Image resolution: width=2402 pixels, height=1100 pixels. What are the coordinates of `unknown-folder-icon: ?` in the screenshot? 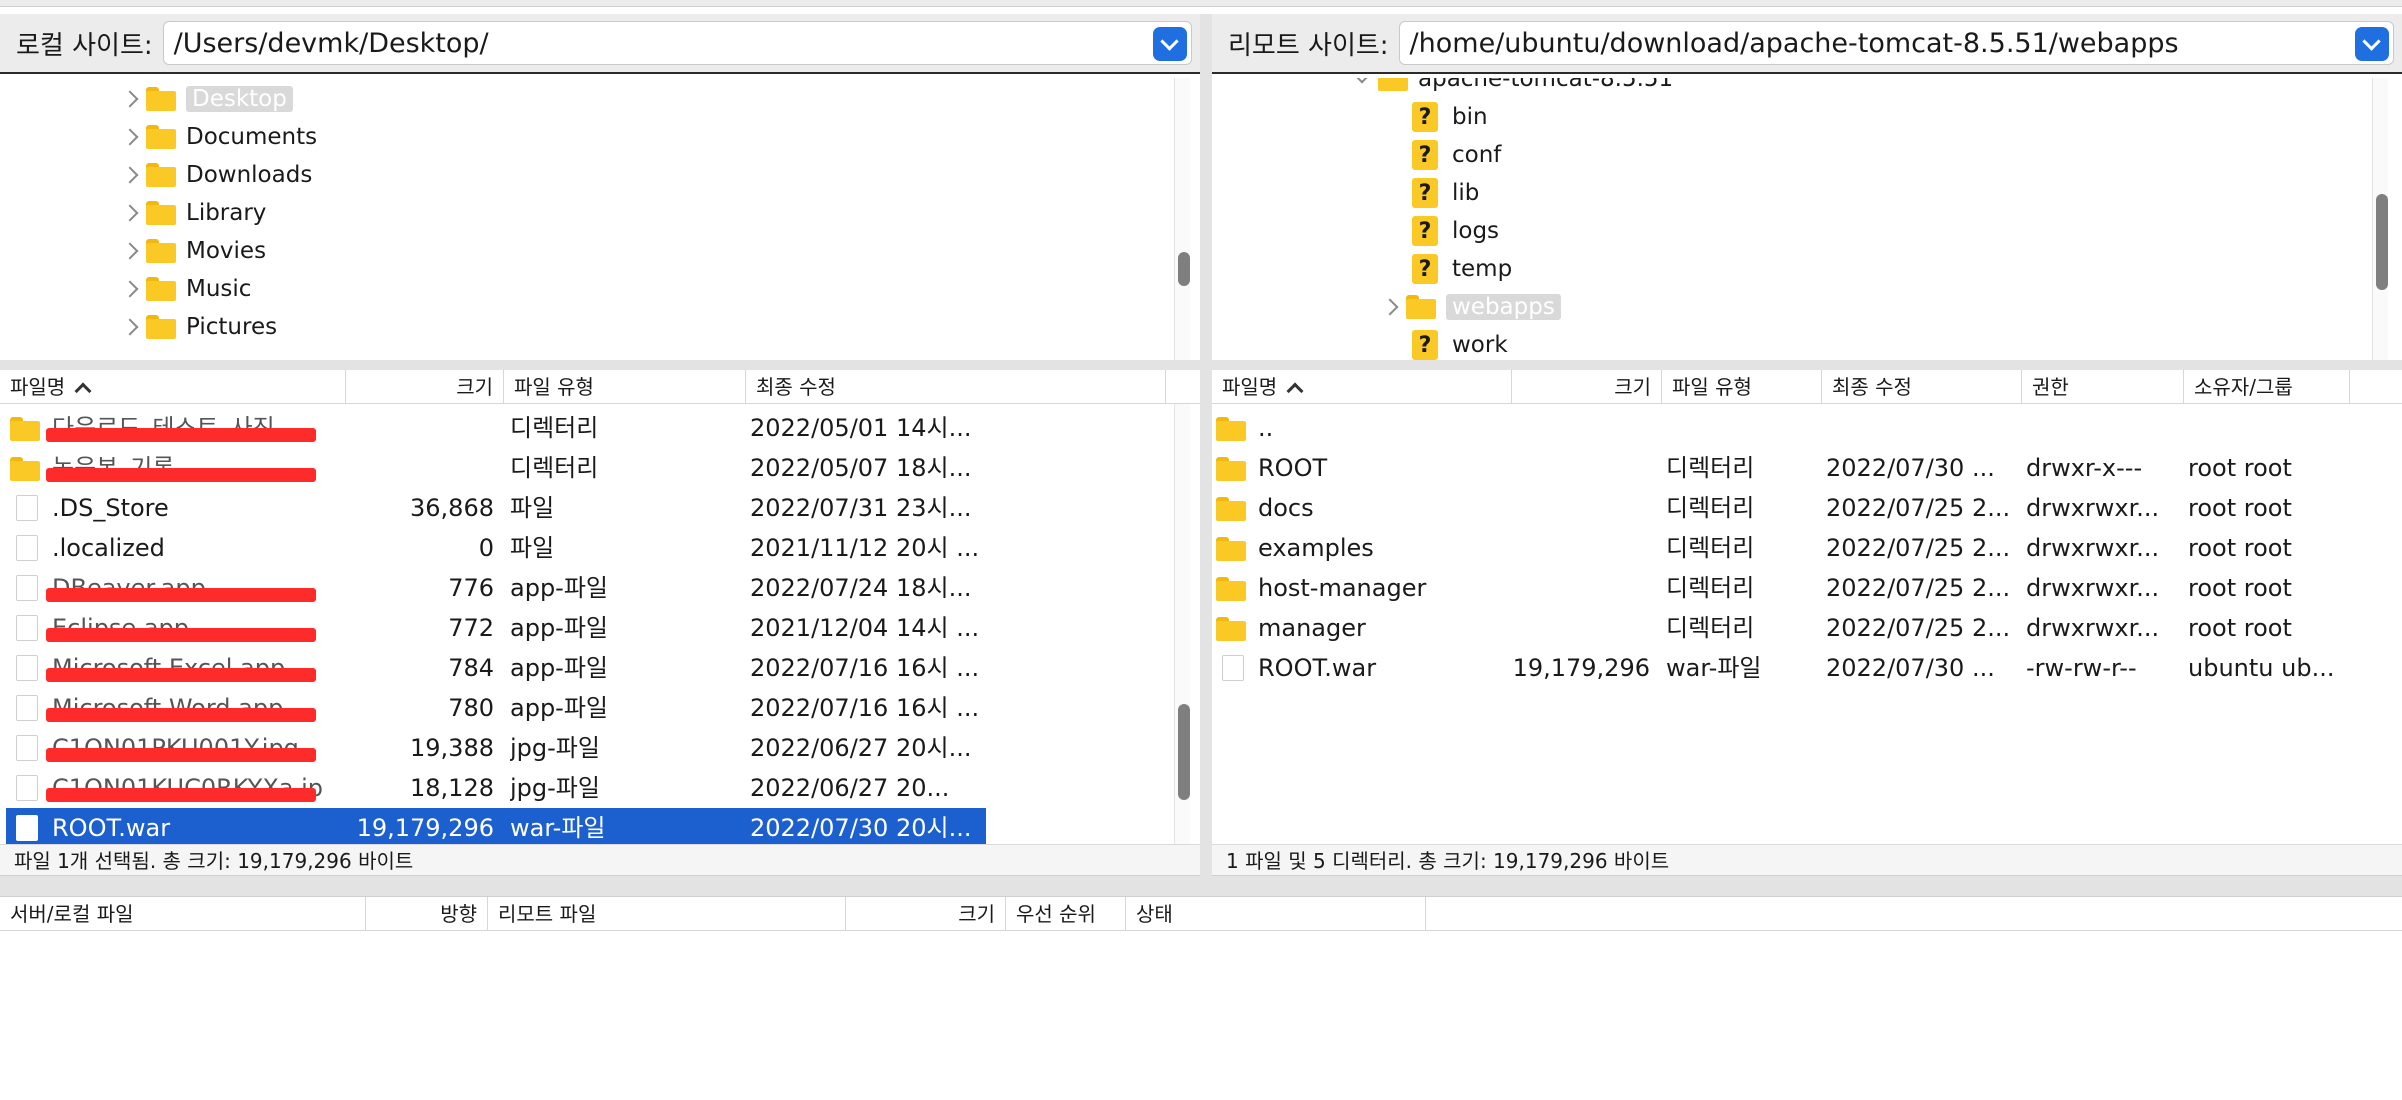 It's located at (1425, 155).